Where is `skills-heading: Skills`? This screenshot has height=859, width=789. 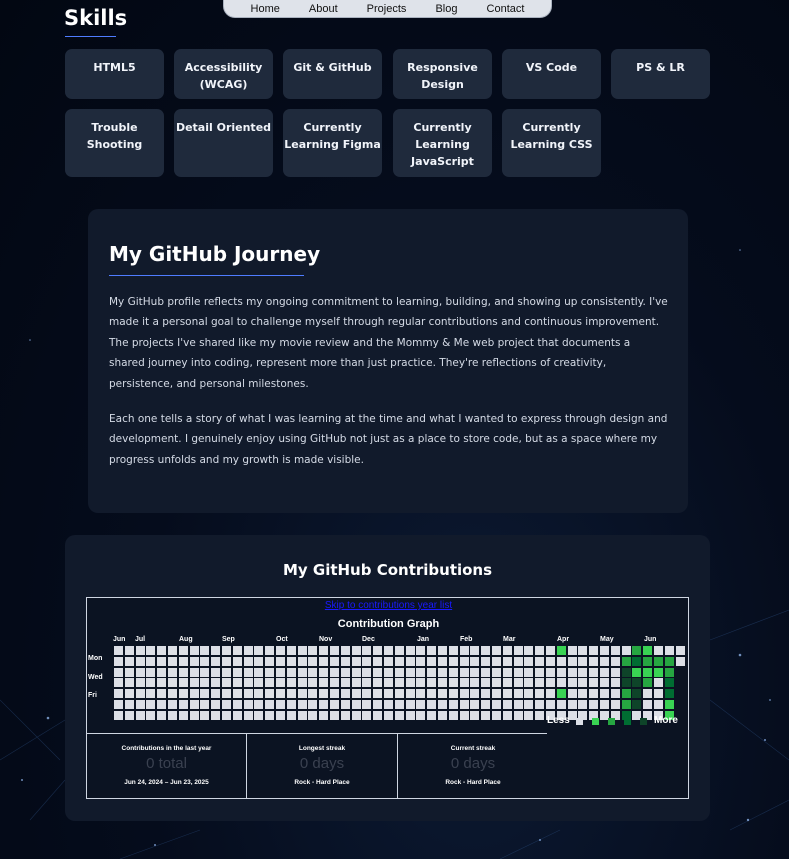
skills-heading: Skills is located at coordinates (96, 18).